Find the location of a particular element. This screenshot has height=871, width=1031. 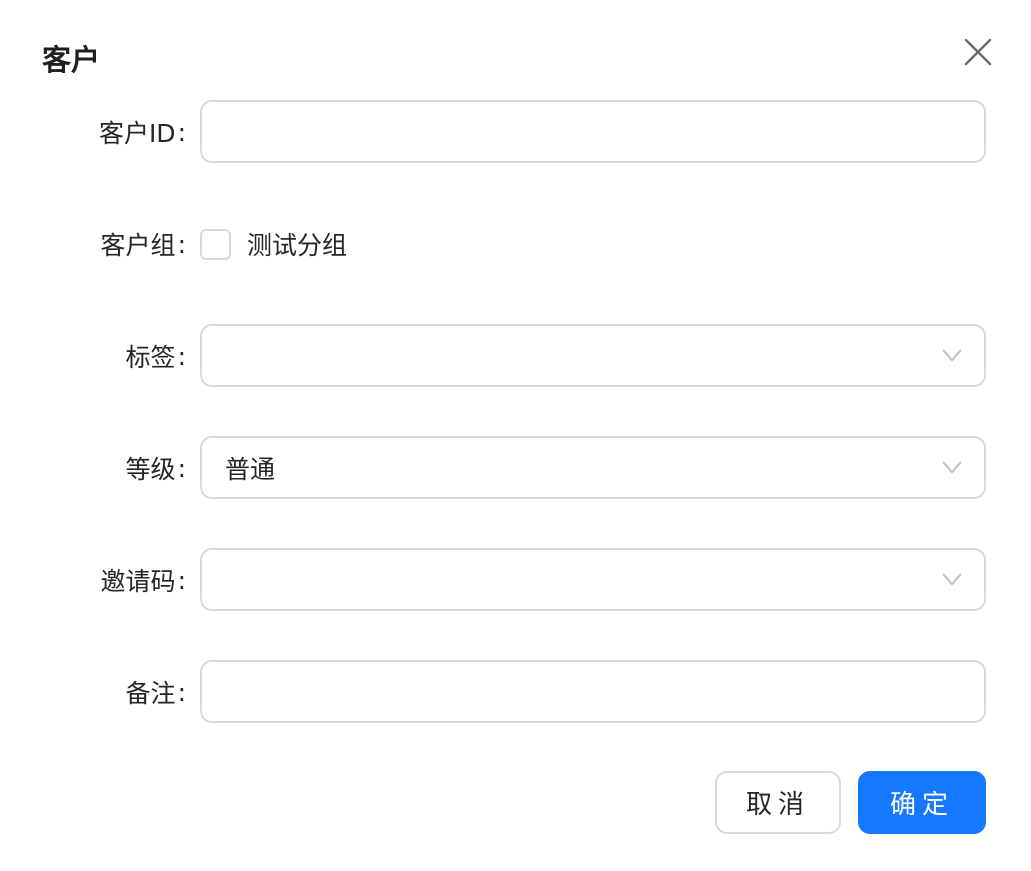

form-row-level: 等级: 普通 is located at coordinates (515, 468).